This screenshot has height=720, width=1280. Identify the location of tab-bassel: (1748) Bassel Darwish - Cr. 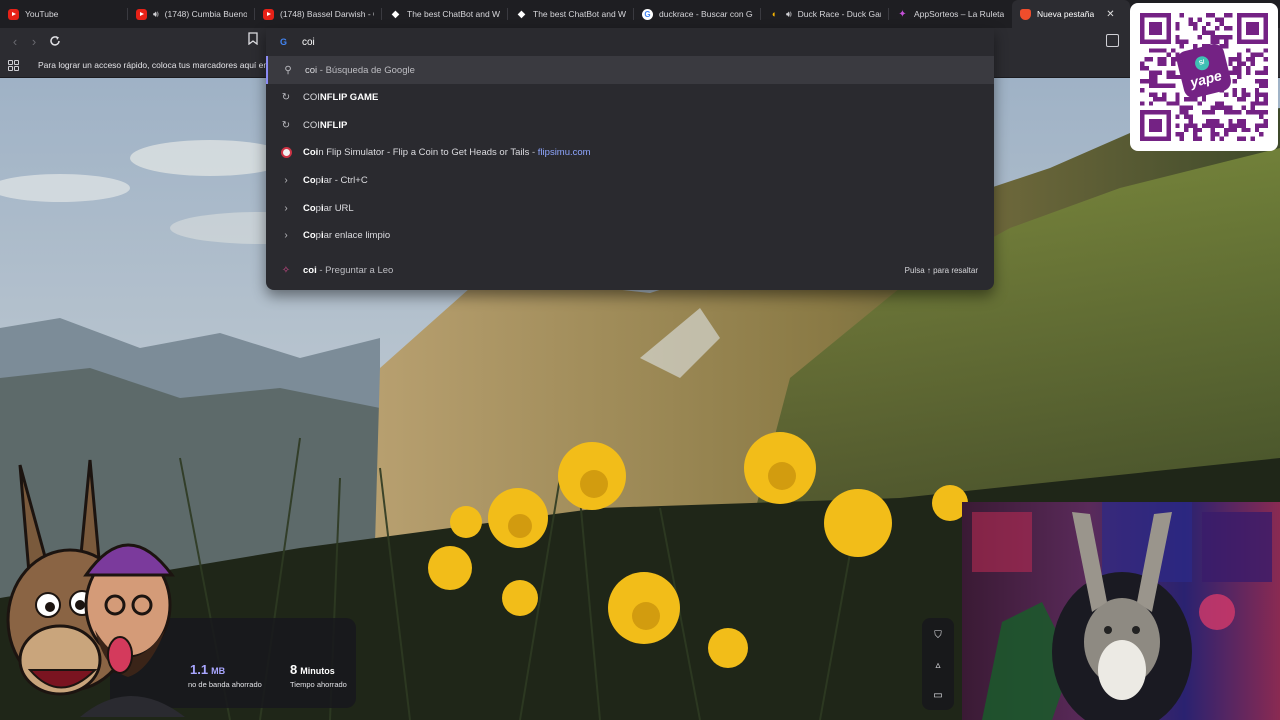
(318, 14).